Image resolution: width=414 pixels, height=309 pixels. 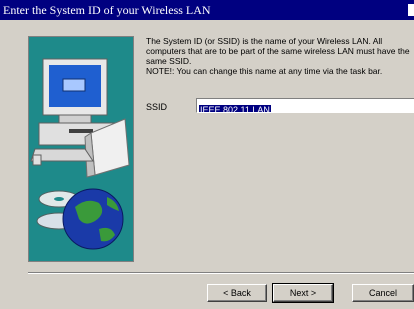 I want to click on cancel-button-label: Cancel, so click(x=382, y=293).